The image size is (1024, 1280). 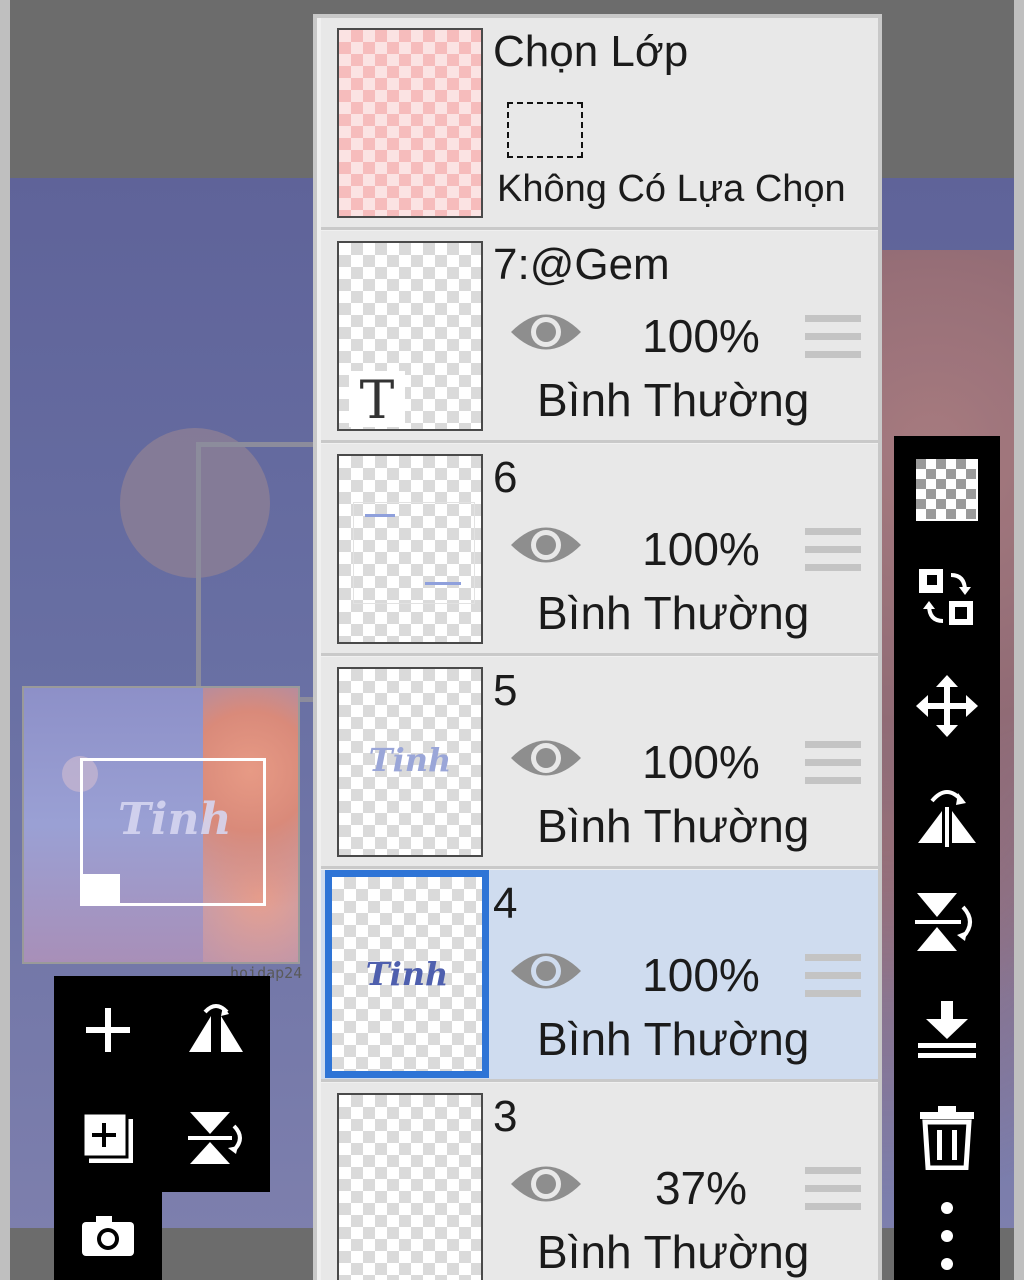 What do you see at coordinates (671, 189) in the screenshot?
I see `selection-status: Không Có Lựa Chọn` at bounding box center [671, 189].